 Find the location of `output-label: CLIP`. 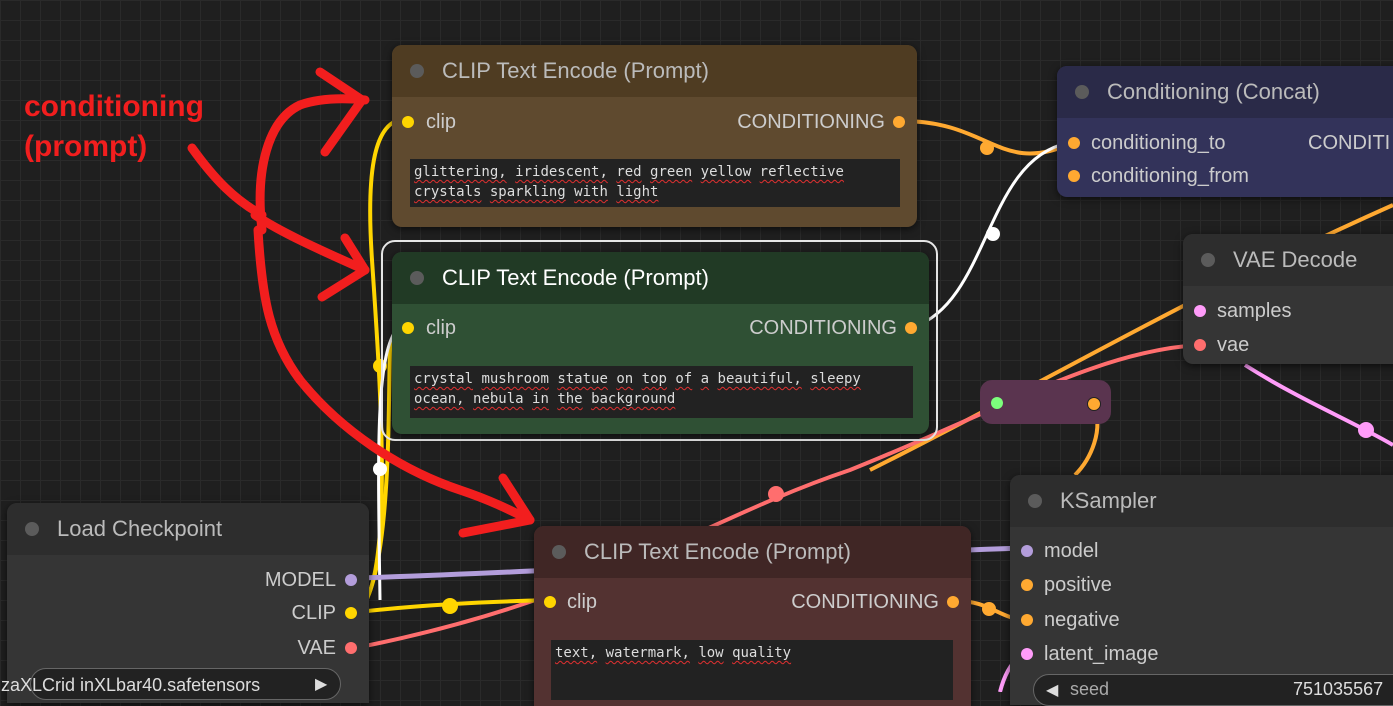

output-label: CLIP is located at coordinates (313, 612).